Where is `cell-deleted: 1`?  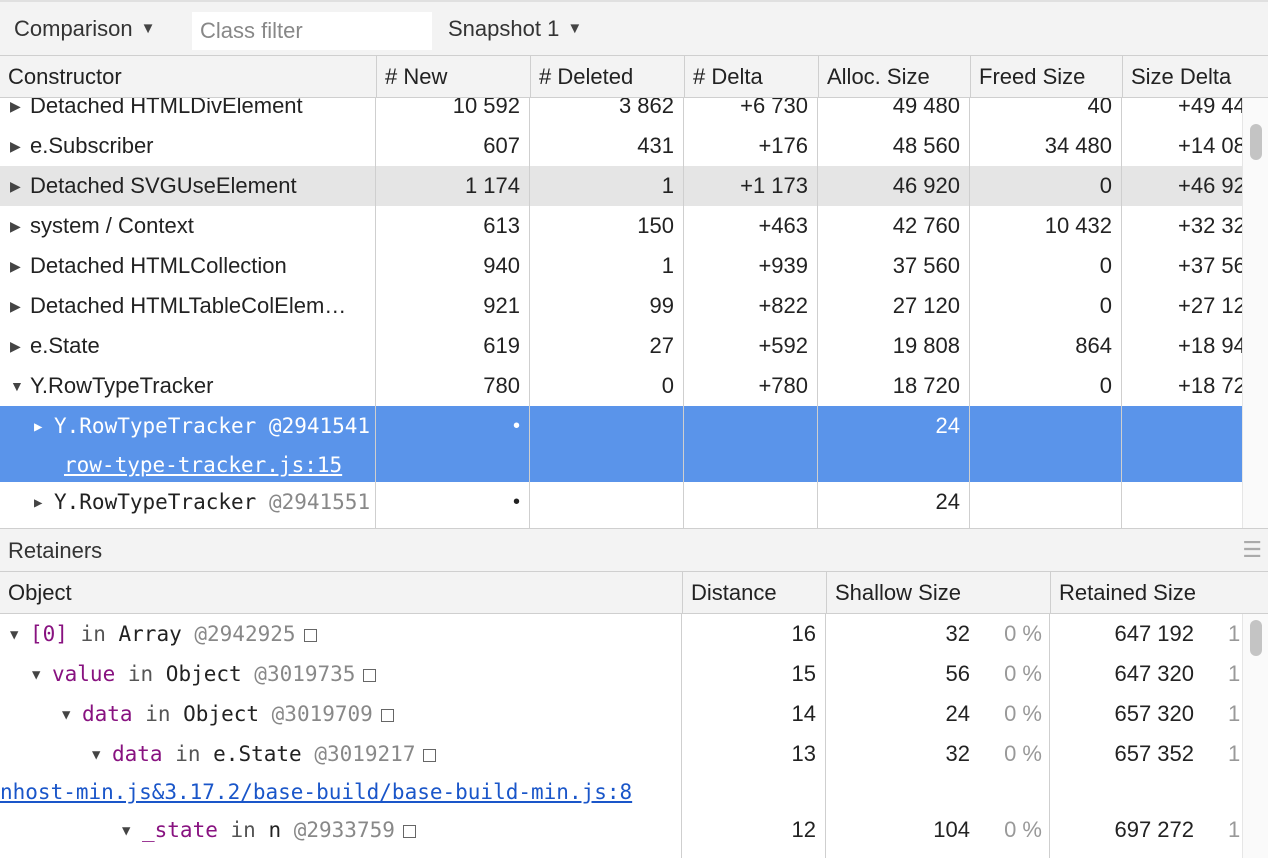
cell-deleted: 1 is located at coordinates (667, 185).